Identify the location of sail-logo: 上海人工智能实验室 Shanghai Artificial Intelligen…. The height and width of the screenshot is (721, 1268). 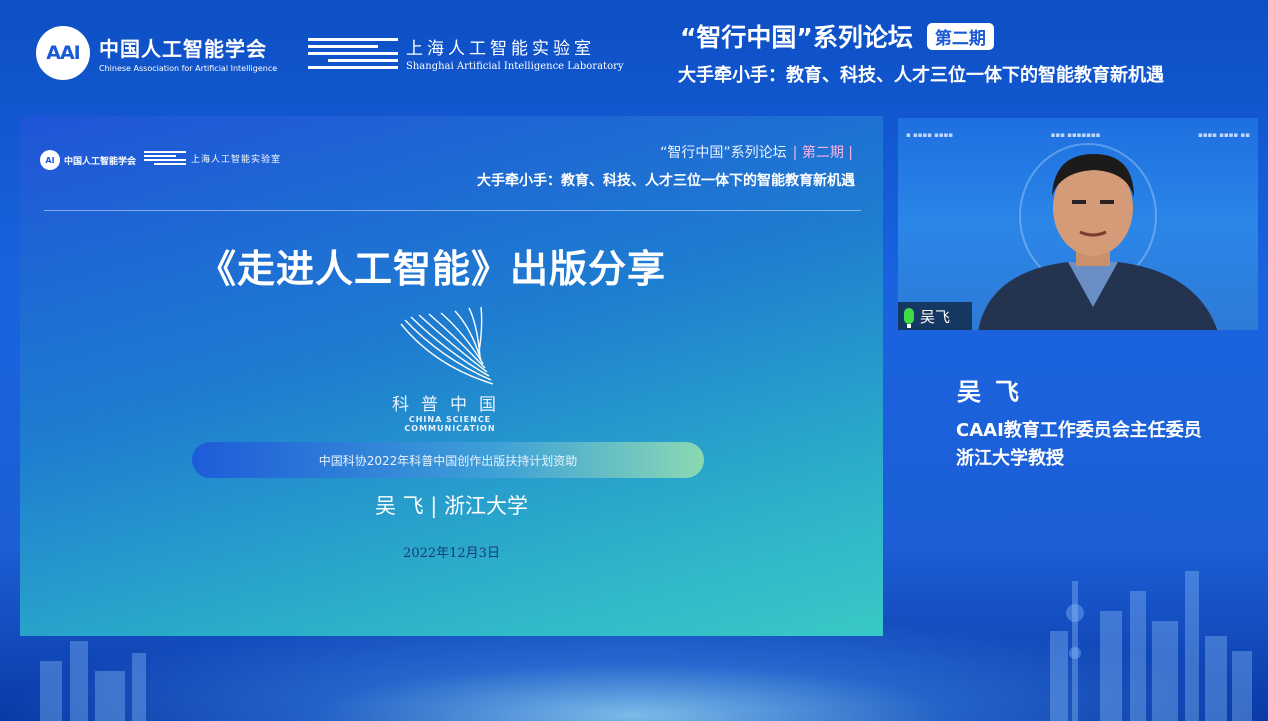
(466, 53).